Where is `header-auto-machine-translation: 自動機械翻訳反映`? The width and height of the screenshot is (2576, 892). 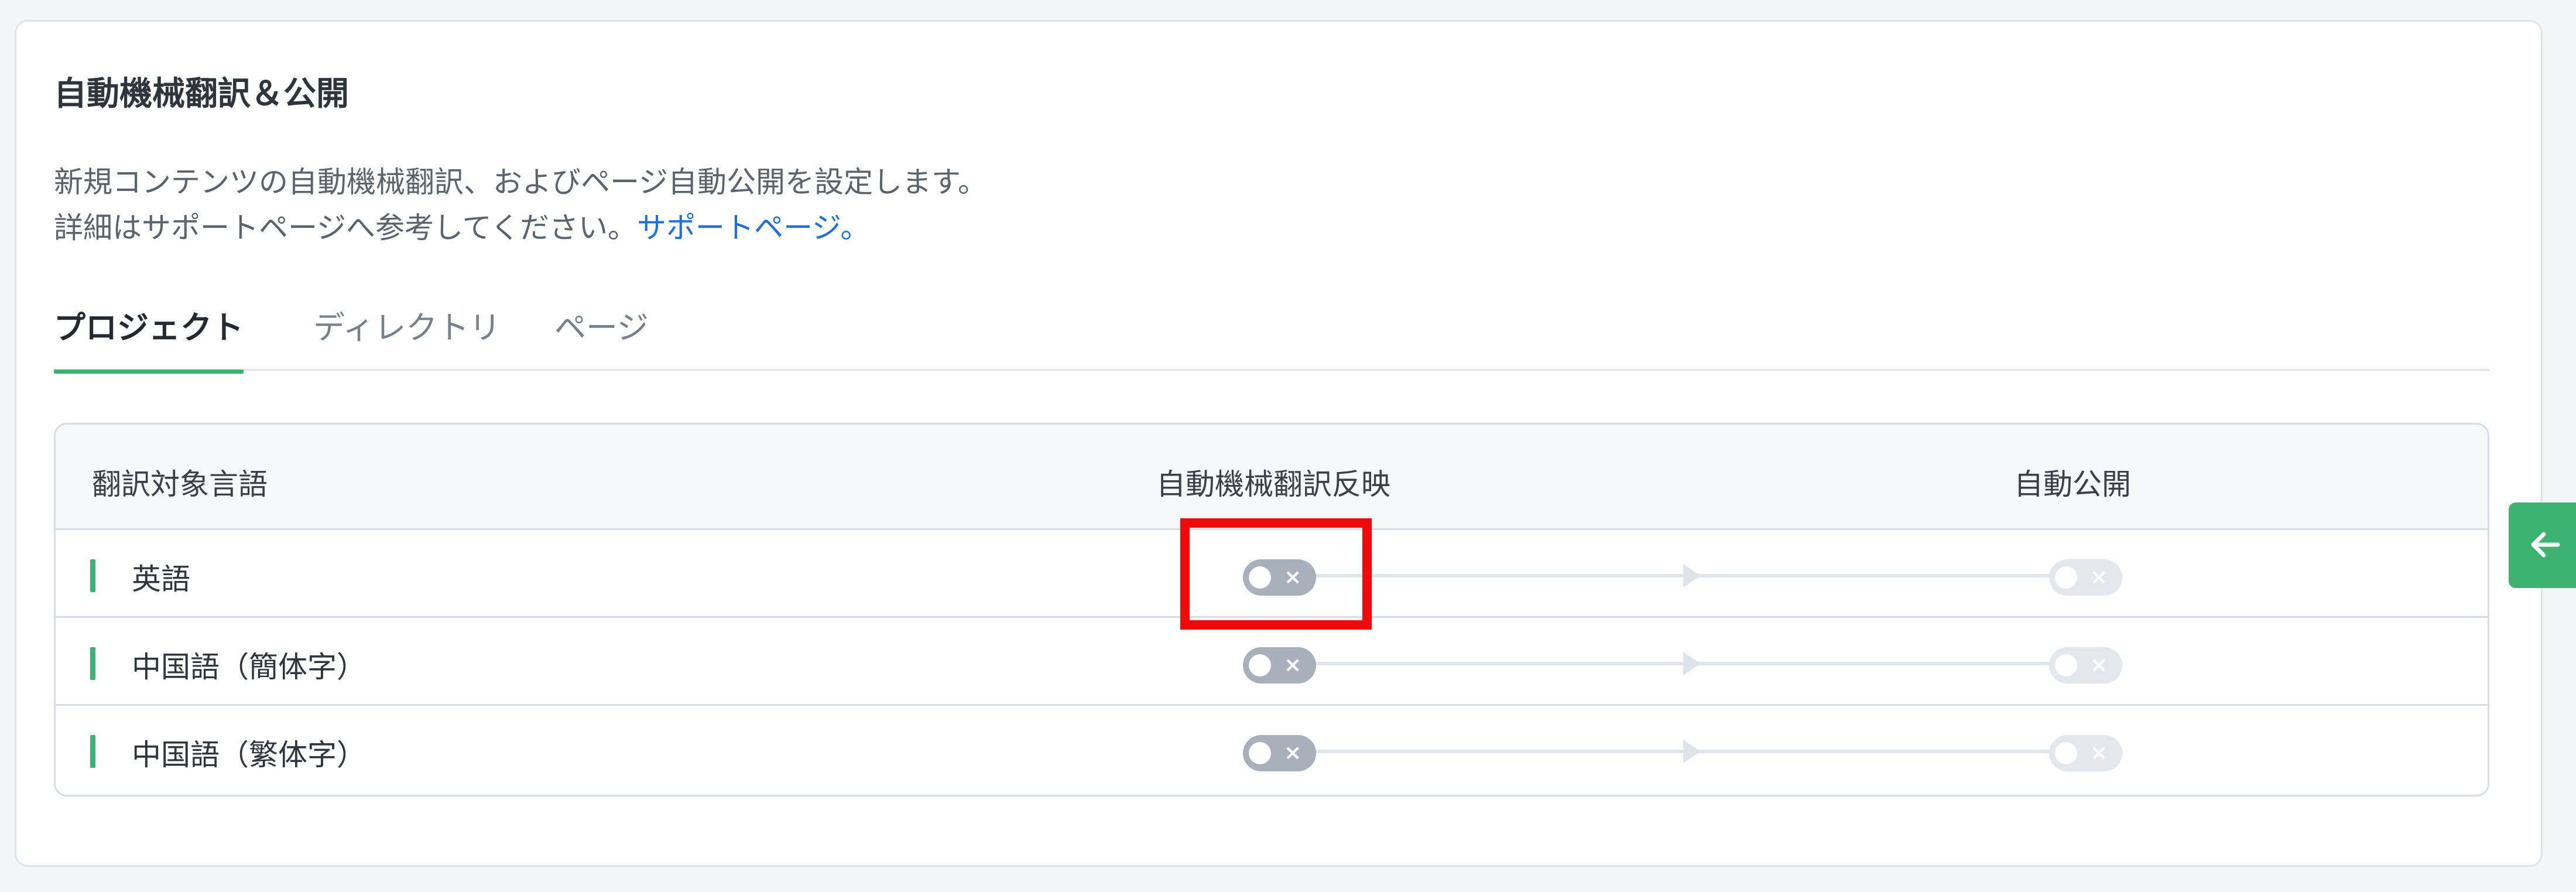 header-auto-machine-translation: 自動機械翻訳反映 is located at coordinates (1273, 484).